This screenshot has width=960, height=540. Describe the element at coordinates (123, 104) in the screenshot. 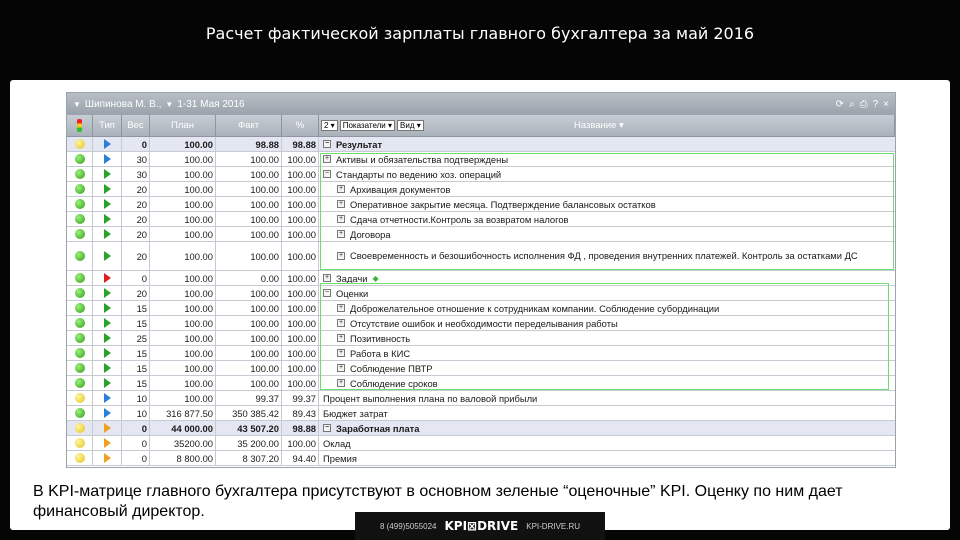

I see `user-name: Шипинова М. В.,` at that location.